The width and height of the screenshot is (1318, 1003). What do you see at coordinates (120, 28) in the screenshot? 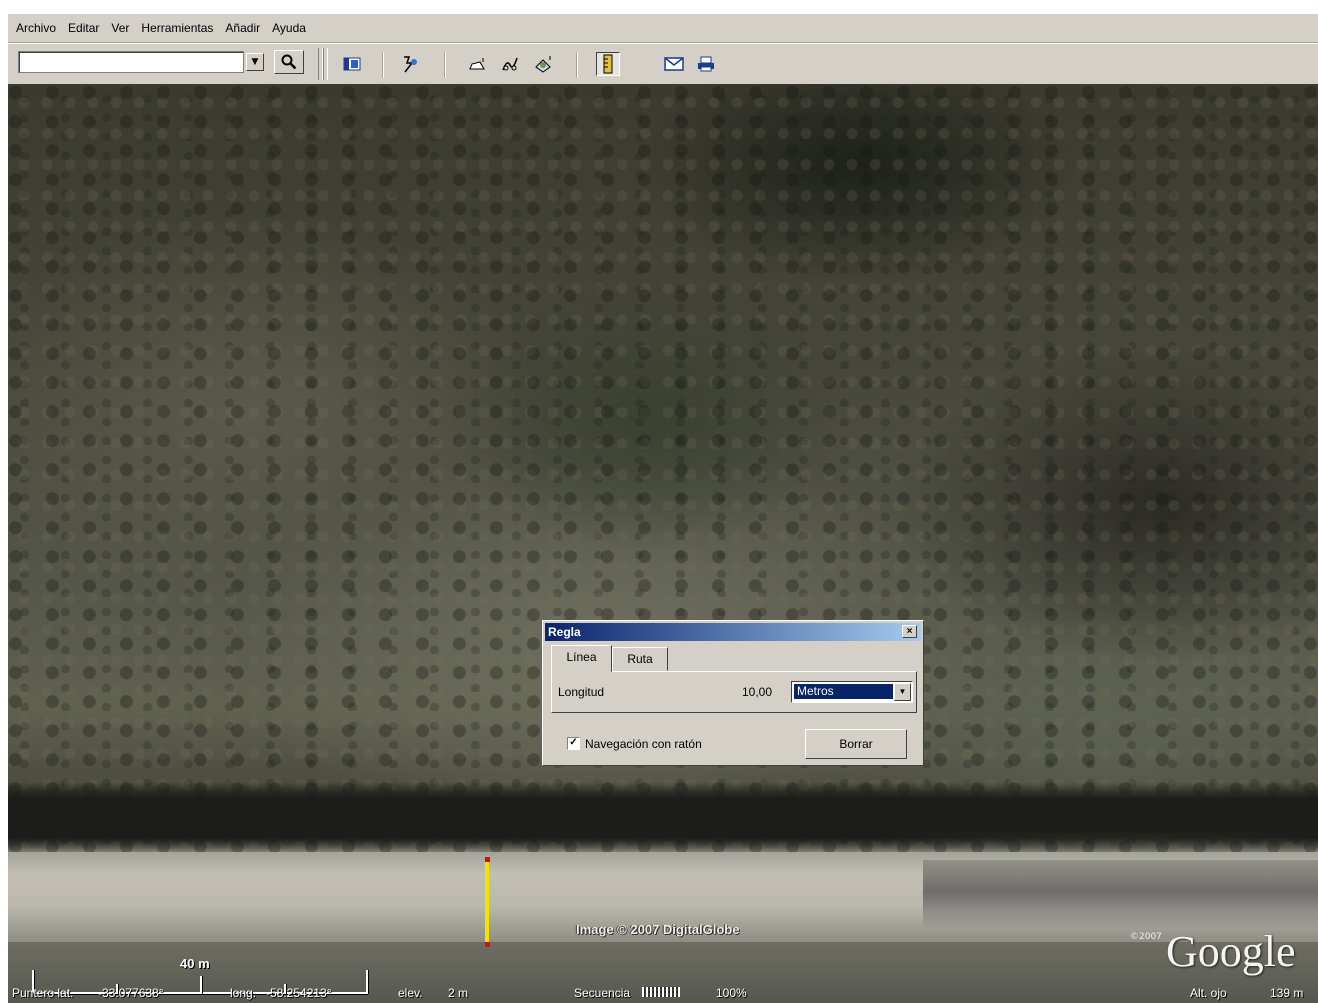
I see `menu-ver: Ver` at bounding box center [120, 28].